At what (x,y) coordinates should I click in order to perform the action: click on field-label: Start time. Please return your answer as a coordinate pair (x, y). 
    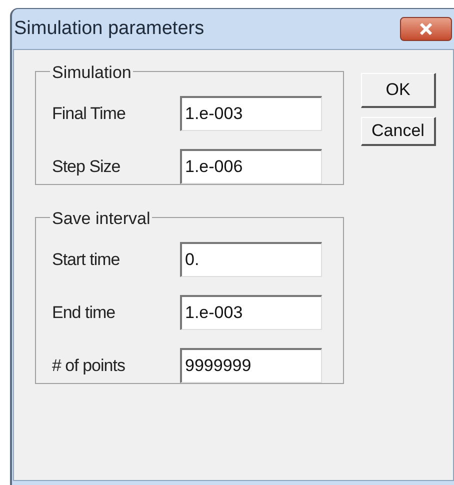
    Looking at the image, I should click on (86, 259).